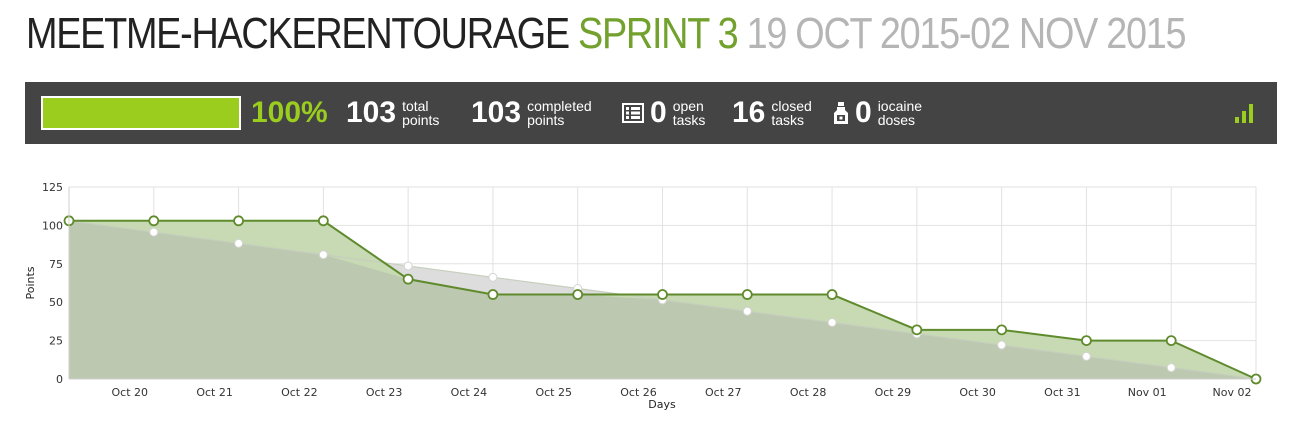 The width and height of the screenshot is (1289, 429). I want to click on completion-percent-value: 100%, so click(289, 112).